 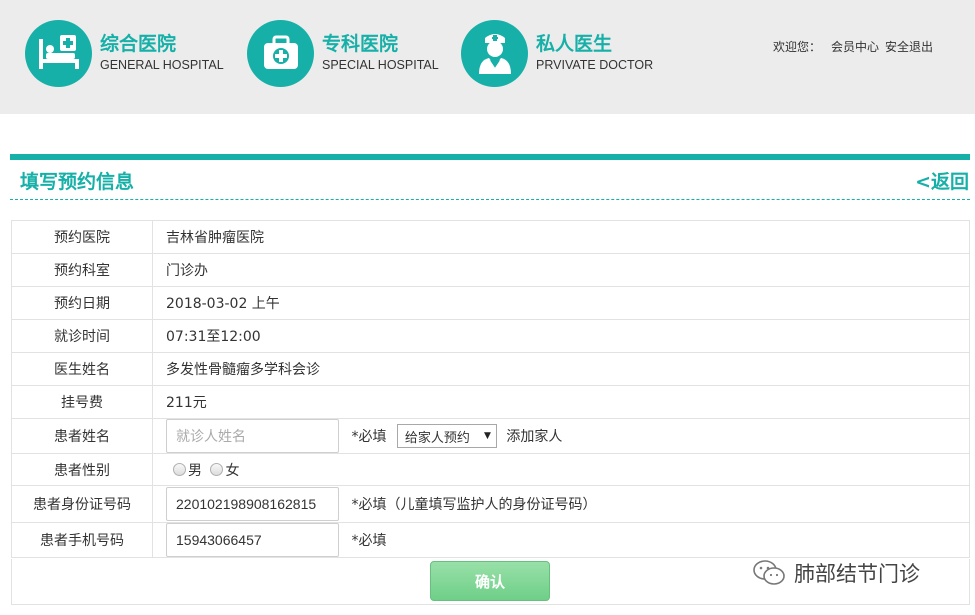 I want to click on doctor-label: 医生姓名, so click(x=82, y=369).